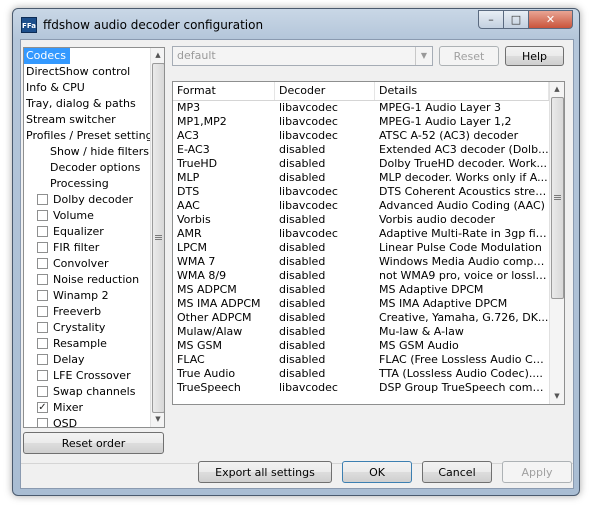 Image resolution: width=600 pixels, height=511 pixels. I want to click on tree-item: Info & CPU, so click(56, 88).